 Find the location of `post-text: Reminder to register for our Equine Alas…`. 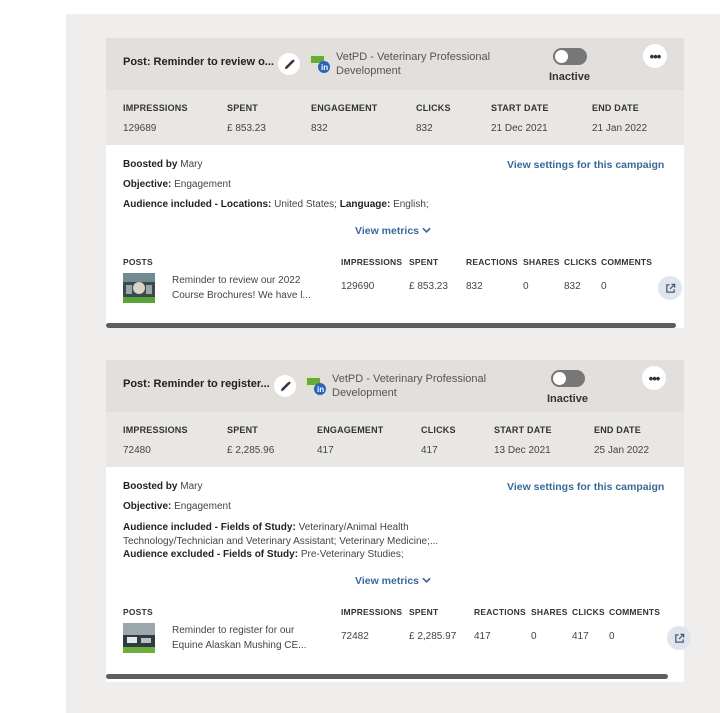

post-text: Reminder to register for our Equine Alas… is located at coordinates (239, 638).